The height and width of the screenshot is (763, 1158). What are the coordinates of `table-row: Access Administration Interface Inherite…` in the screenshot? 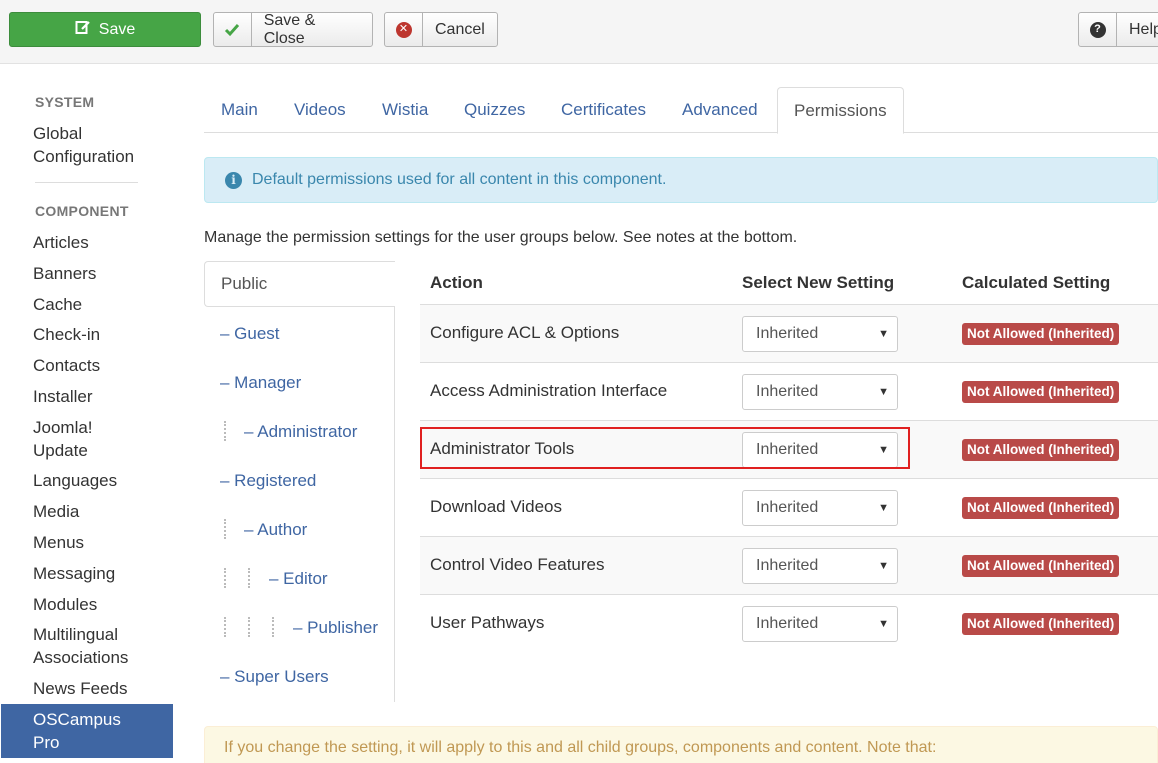 It's located at (789, 391).